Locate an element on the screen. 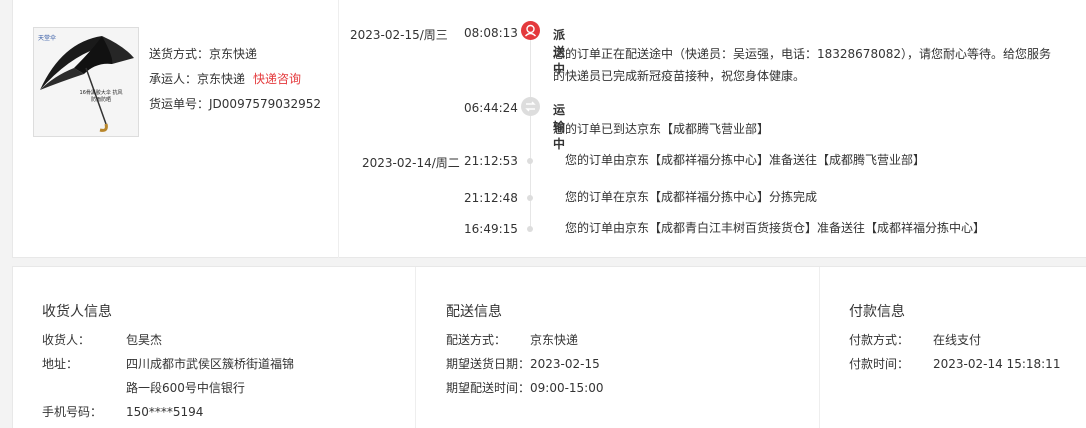  delivery-date-label: 期望送货日期： is located at coordinates (488, 364).